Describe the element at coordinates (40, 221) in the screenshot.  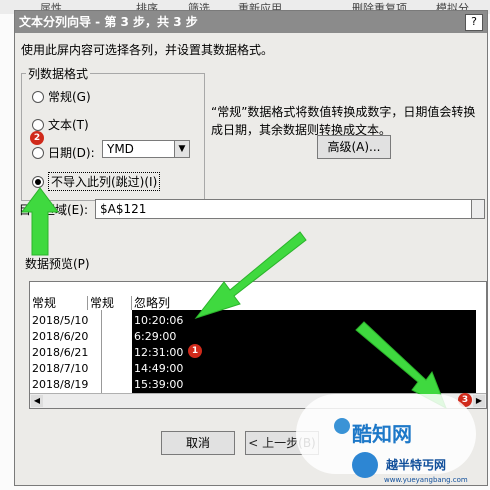
I see `arrow-up` at that location.